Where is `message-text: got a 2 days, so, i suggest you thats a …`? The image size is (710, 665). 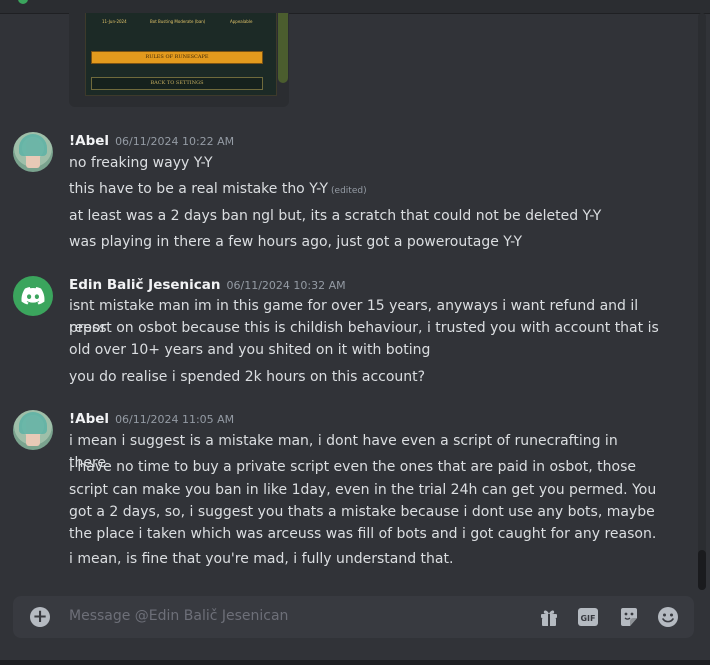 message-text: got a 2 days, so, i suggest you thats a … is located at coordinates (362, 512).